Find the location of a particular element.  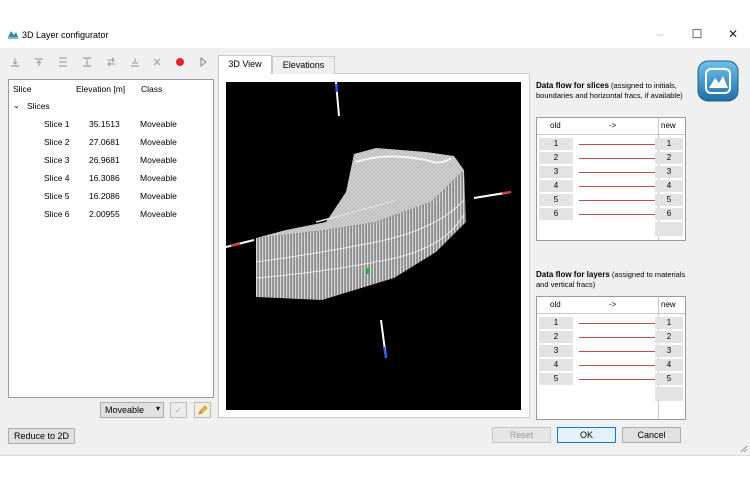

slice-new-cell: 4 is located at coordinates (669, 186).